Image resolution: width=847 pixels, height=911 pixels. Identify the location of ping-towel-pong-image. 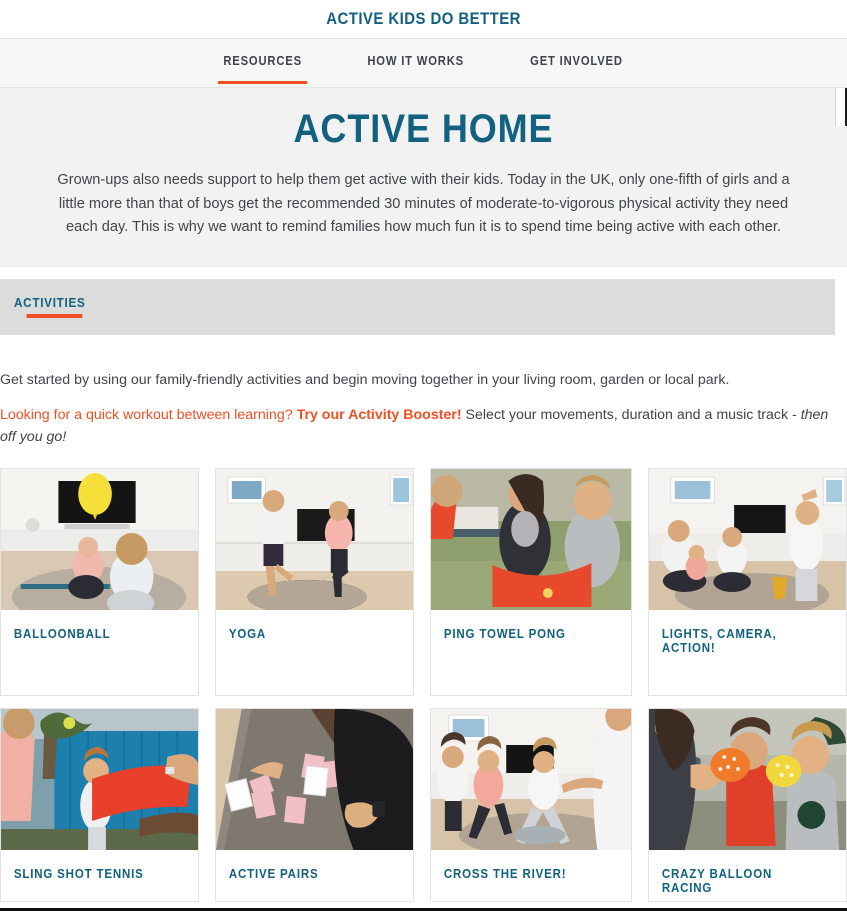
(531, 539).